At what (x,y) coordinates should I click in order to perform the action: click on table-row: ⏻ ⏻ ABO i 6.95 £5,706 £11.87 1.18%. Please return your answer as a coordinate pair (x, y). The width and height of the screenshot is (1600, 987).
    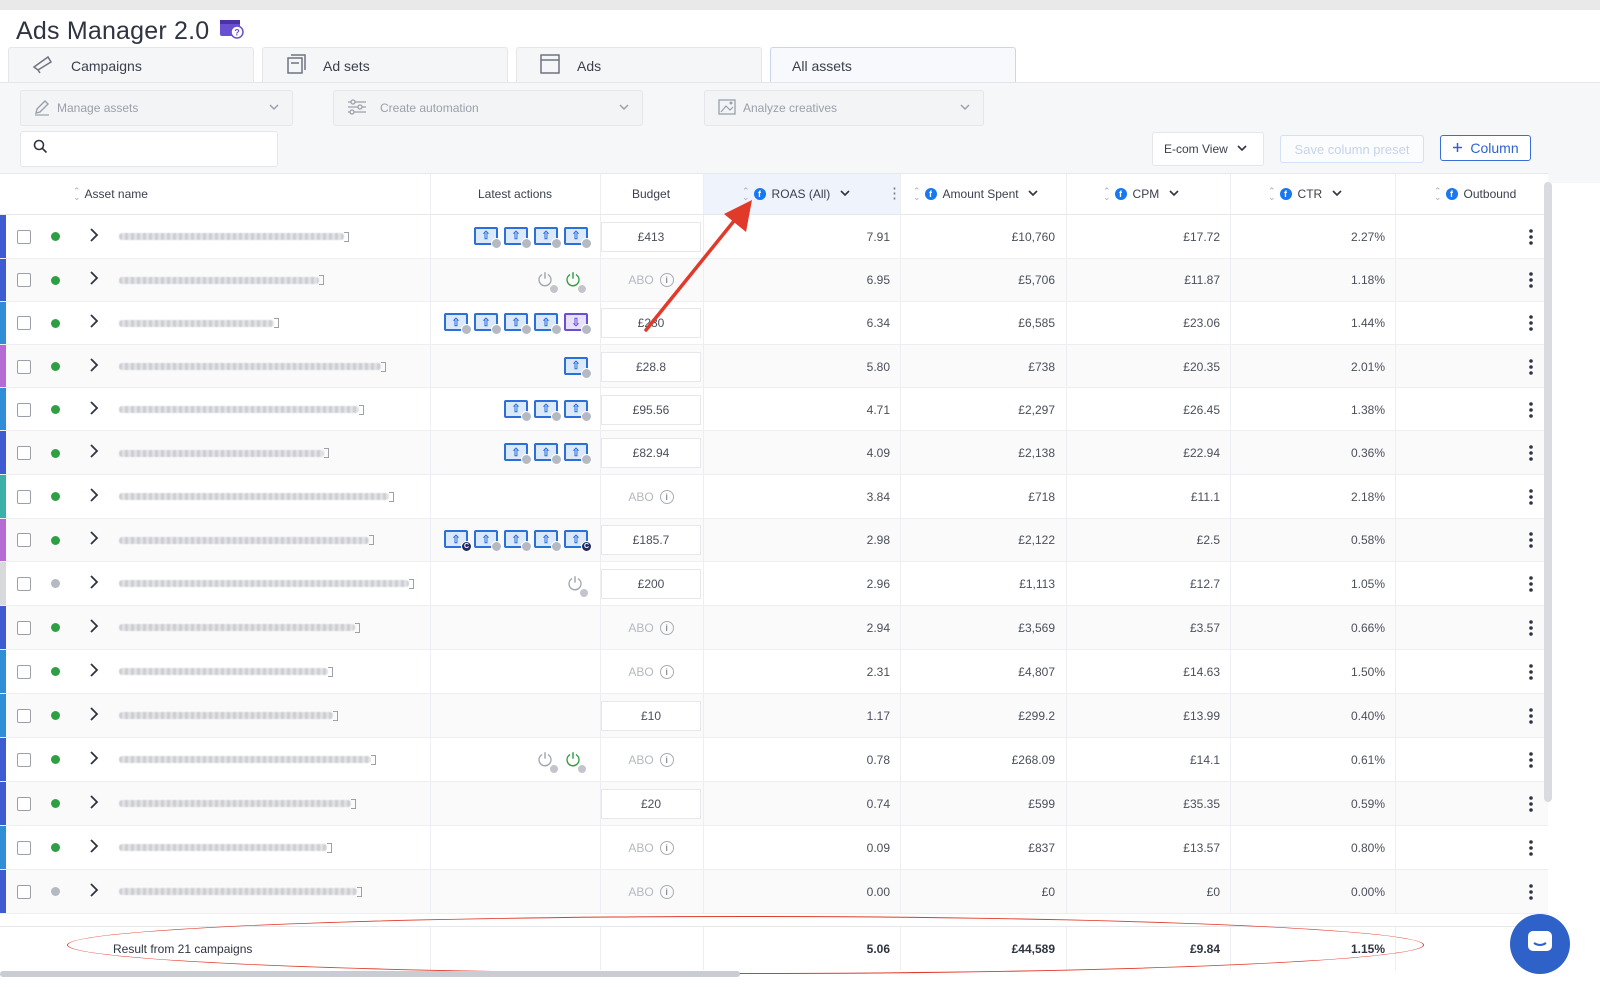
    Looking at the image, I should click on (774, 280).